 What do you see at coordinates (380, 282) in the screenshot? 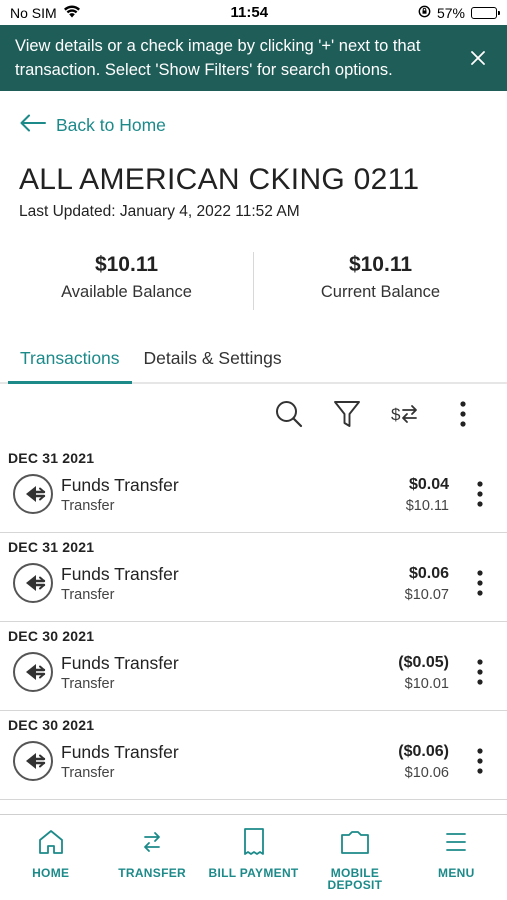
I see `current-balance: $10.11 Current Balance` at bounding box center [380, 282].